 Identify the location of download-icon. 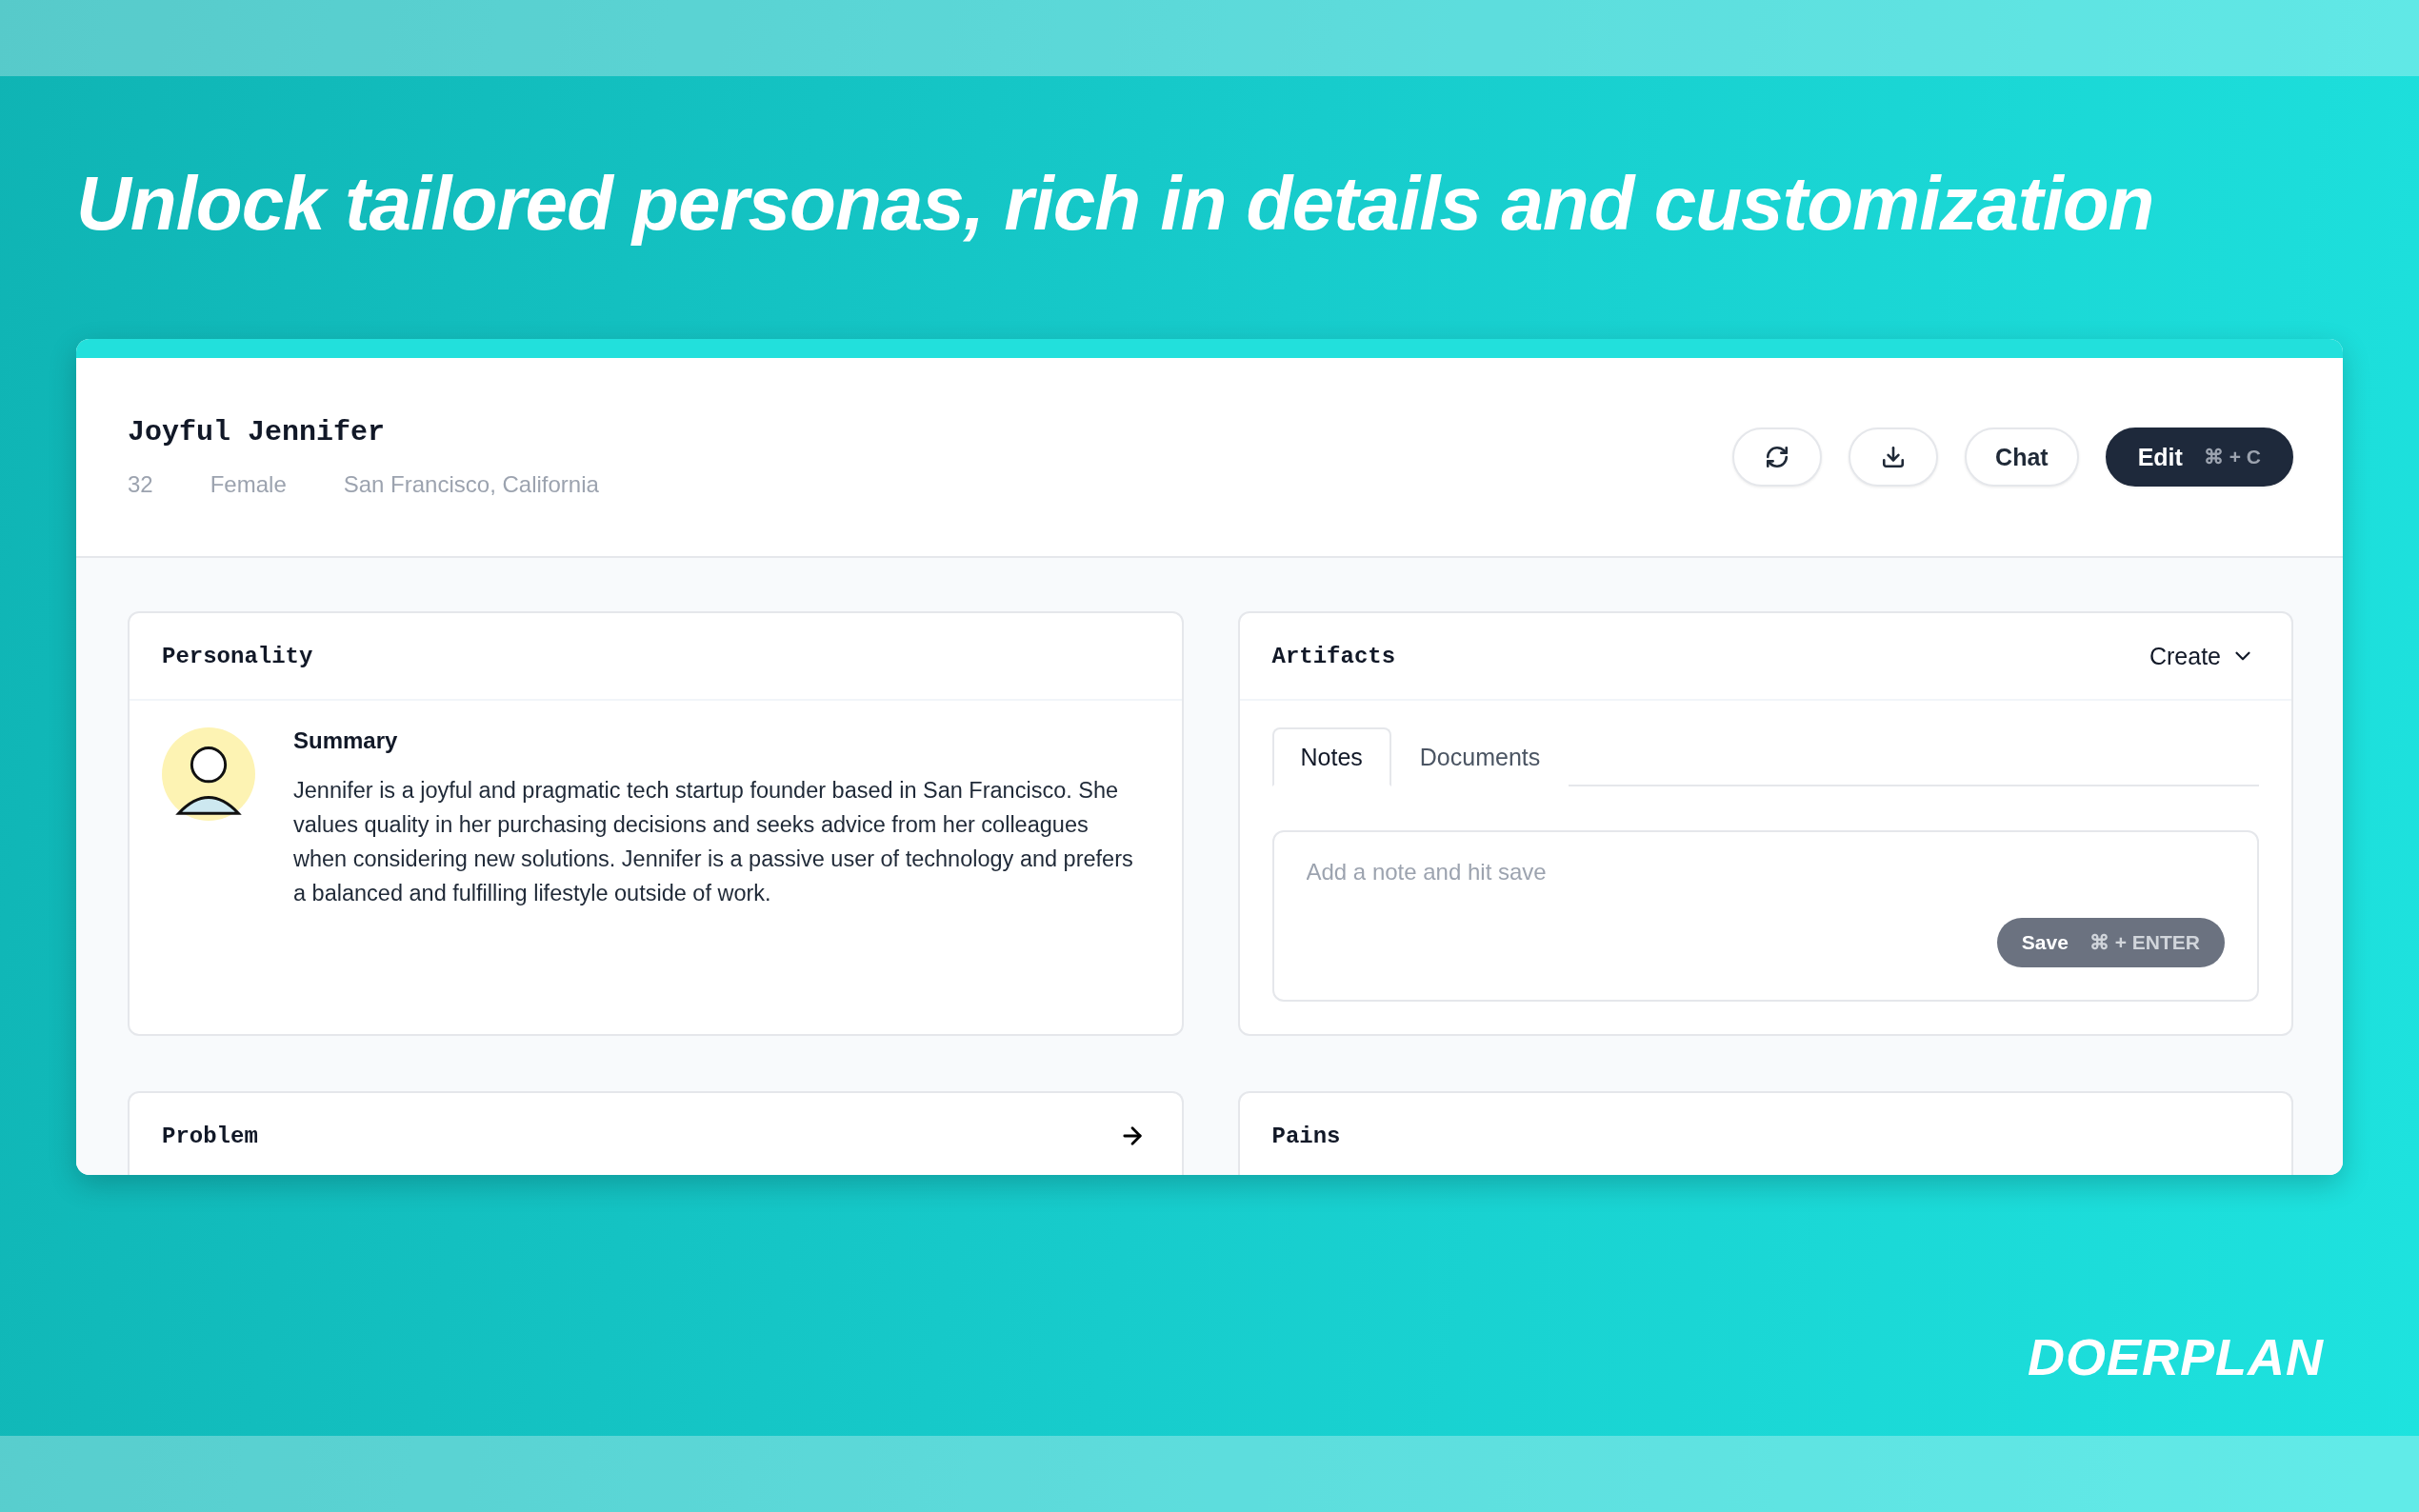
(1894, 457).